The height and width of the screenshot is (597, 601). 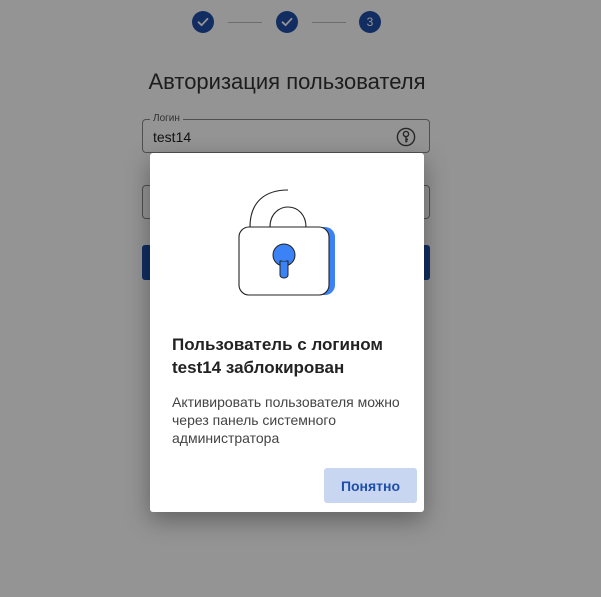 What do you see at coordinates (286, 242) in the screenshot?
I see `lock-icon` at bounding box center [286, 242].